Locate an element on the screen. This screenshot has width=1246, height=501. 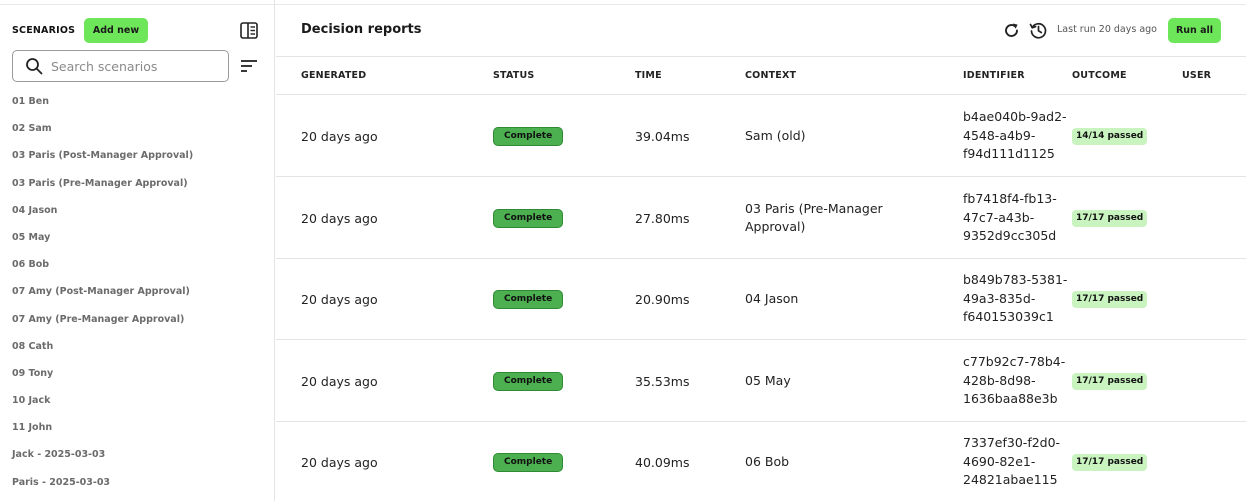
context-text: 04 Jason is located at coordinates (772, 298).